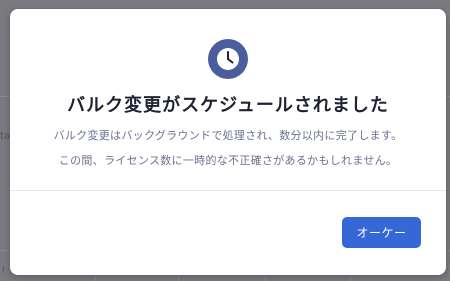 The image size is (450, 281). I want to click on background-text-fragment: ta, so click(5, 136).